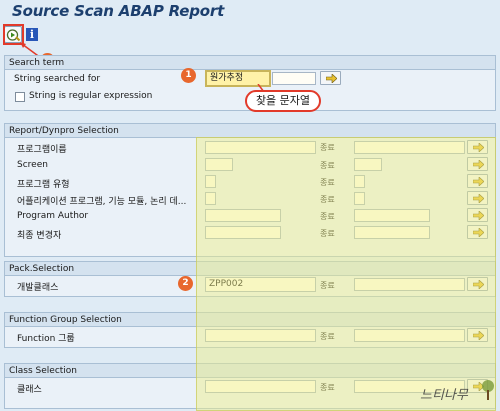 The image size is (500, 411). I want to click on string-multiple-selection-button, so click(330, 78).